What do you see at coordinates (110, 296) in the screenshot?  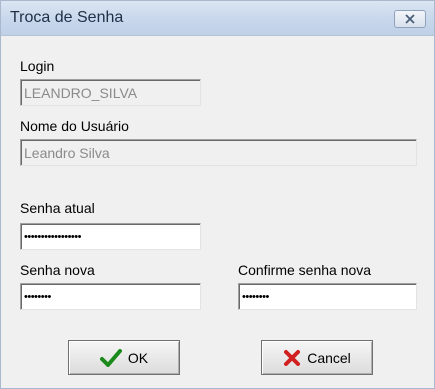 I see `new-password-field` at bounding box center [110, 296].